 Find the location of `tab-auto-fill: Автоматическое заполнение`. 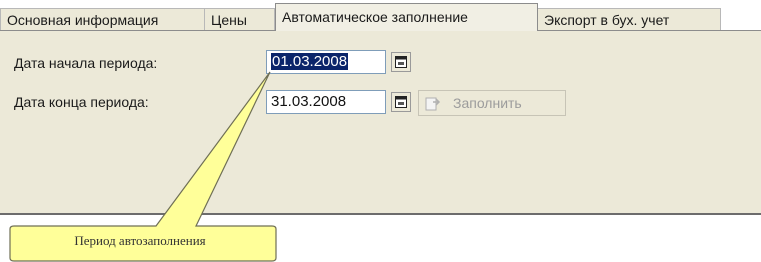

tab-auto-fill: Автоматическое заполнение is located at coordinates (406, 17).